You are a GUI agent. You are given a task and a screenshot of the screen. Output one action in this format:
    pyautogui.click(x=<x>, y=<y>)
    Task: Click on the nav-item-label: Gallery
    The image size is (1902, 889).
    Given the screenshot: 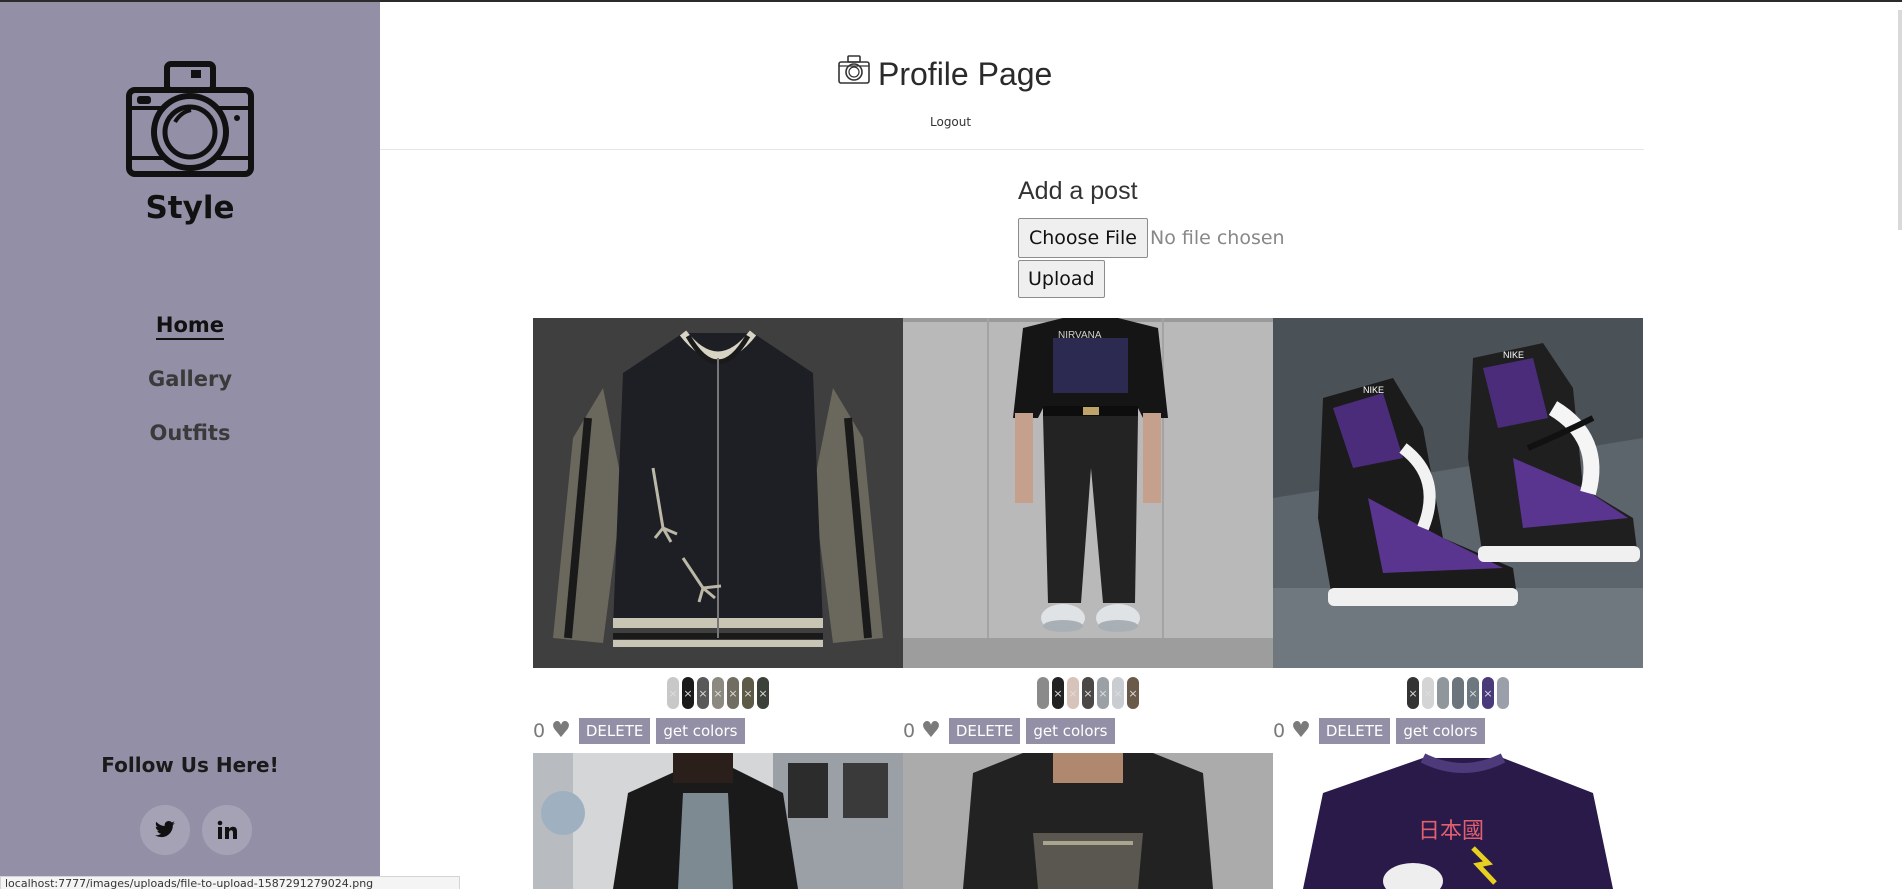 What is the action you would take?
    pyautogui.click(x=190, y=379)
    